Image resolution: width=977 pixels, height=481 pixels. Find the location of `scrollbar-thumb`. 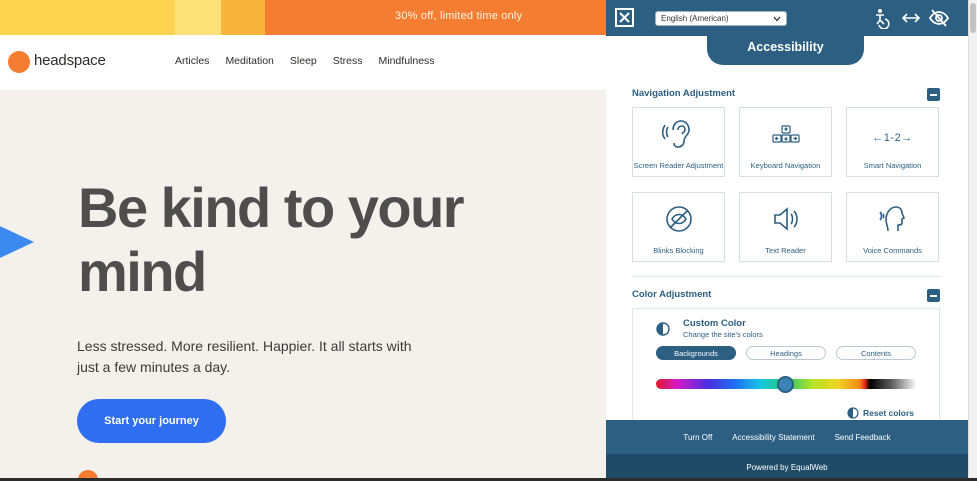

scrollbar-thumb is located at coordinates (973, 18).